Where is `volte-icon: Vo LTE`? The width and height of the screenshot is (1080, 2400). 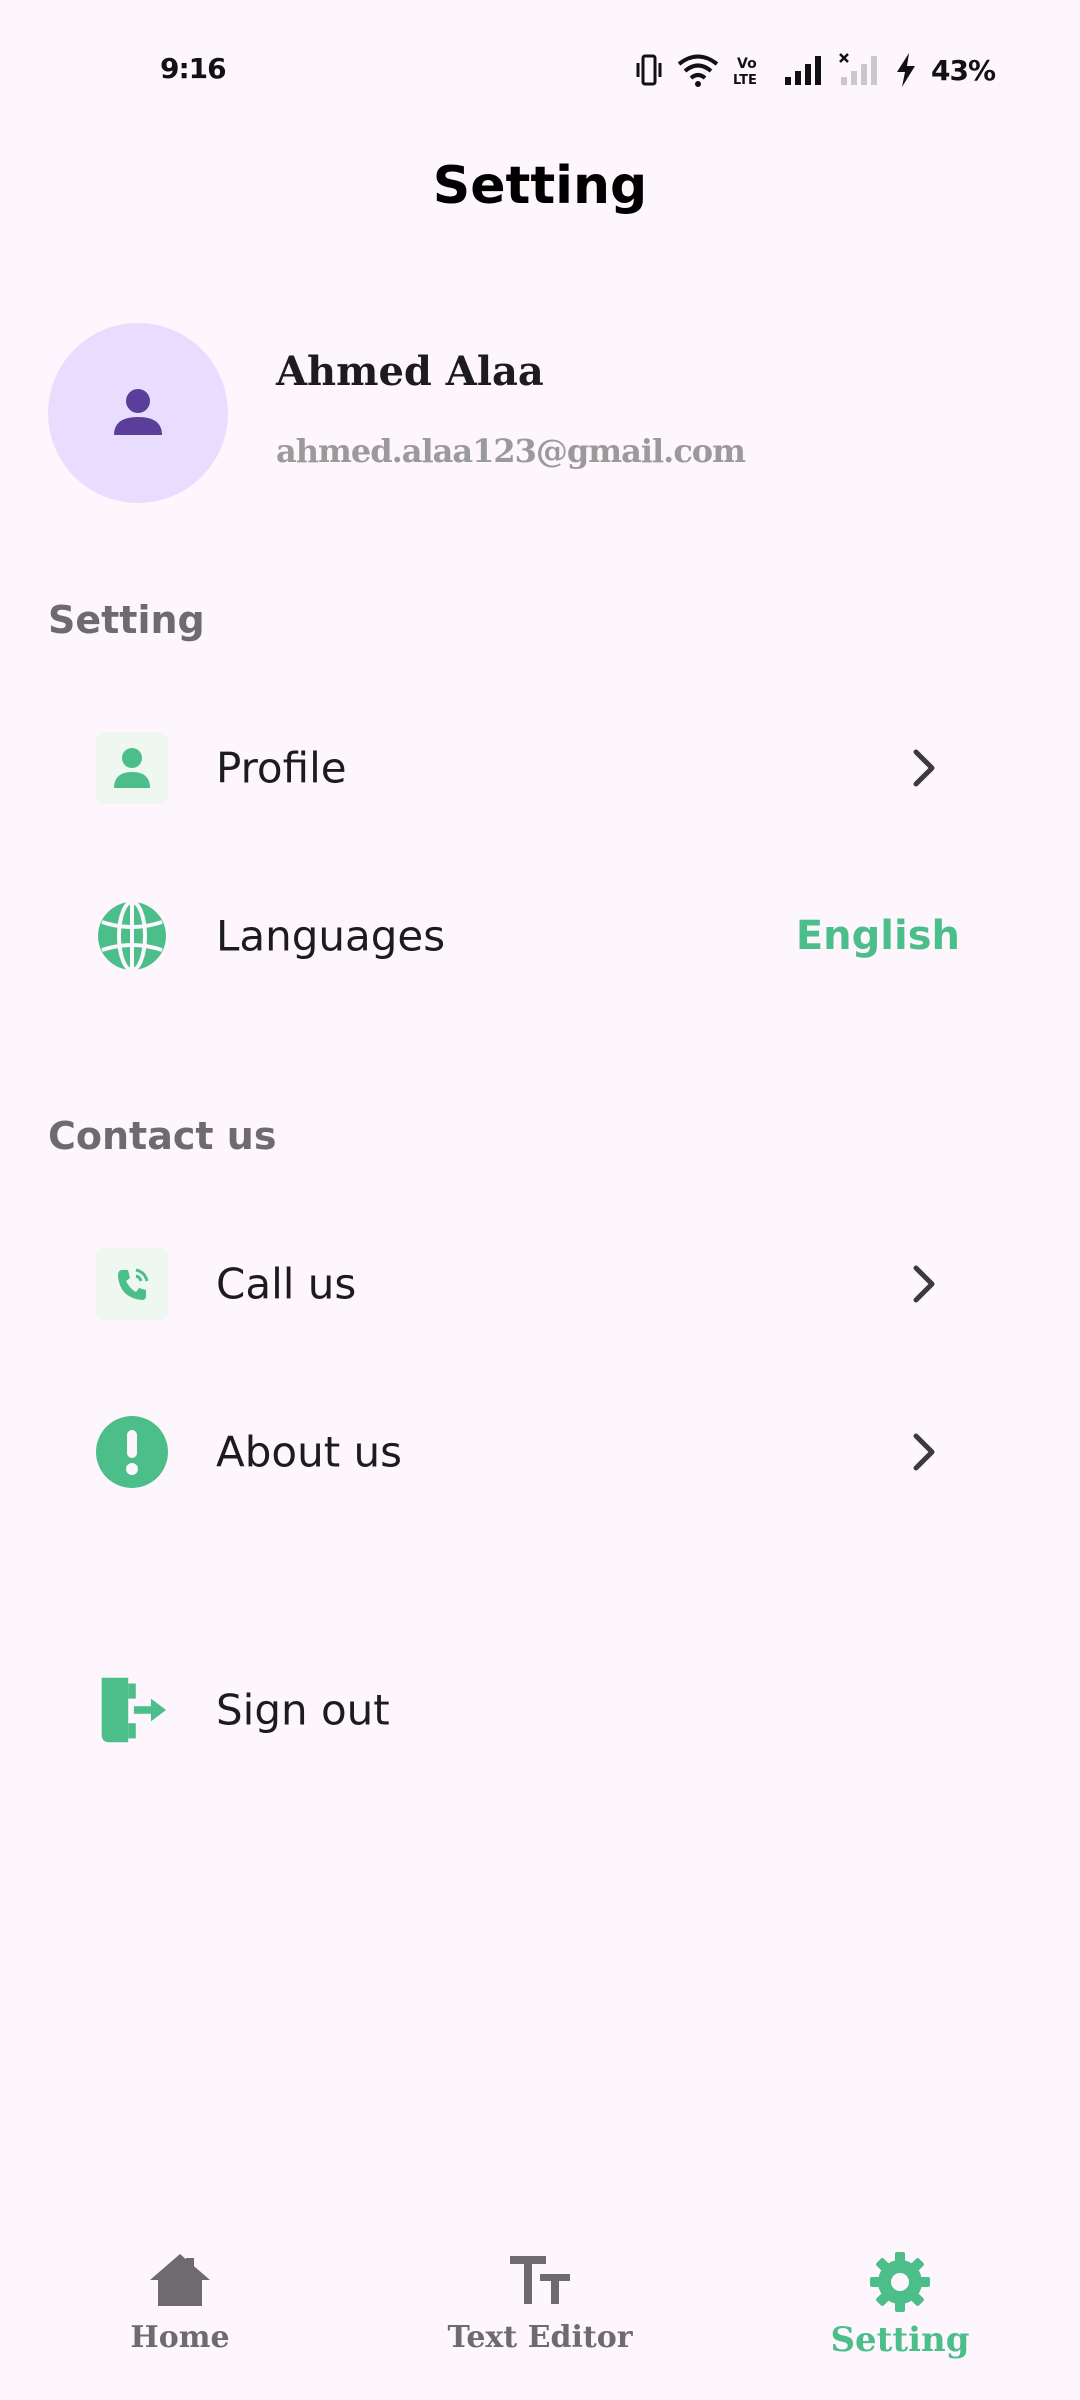 volte-icon: Vo LTE is located at coordinates (751, 70).